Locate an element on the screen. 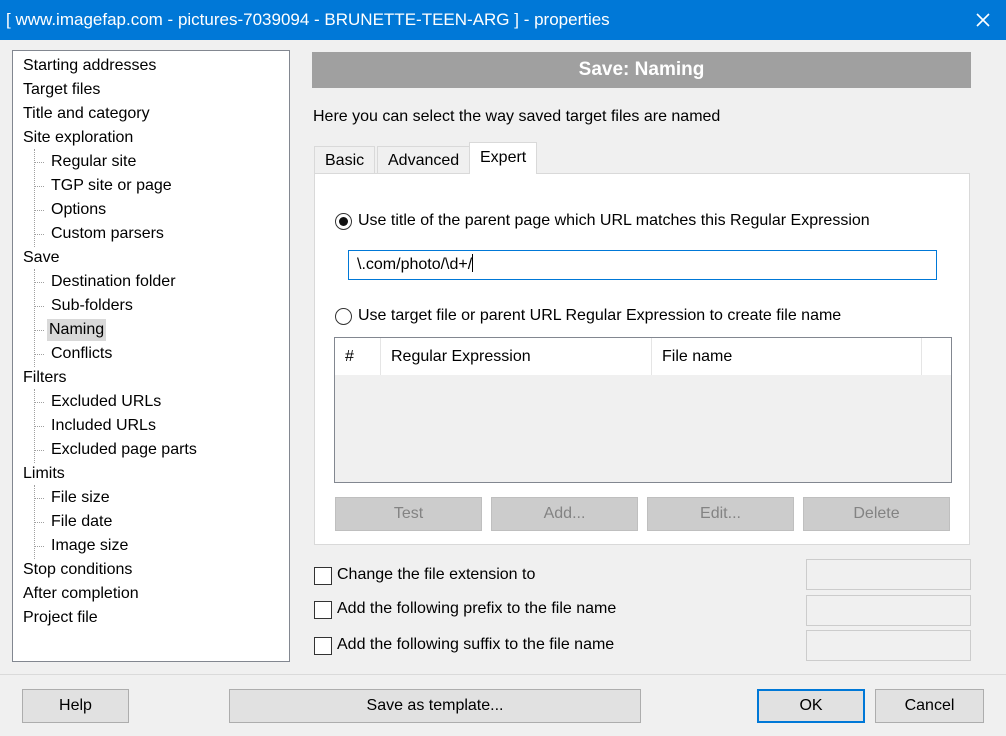  tree-item-image-size: Image size is located at coordinates (89, 546).